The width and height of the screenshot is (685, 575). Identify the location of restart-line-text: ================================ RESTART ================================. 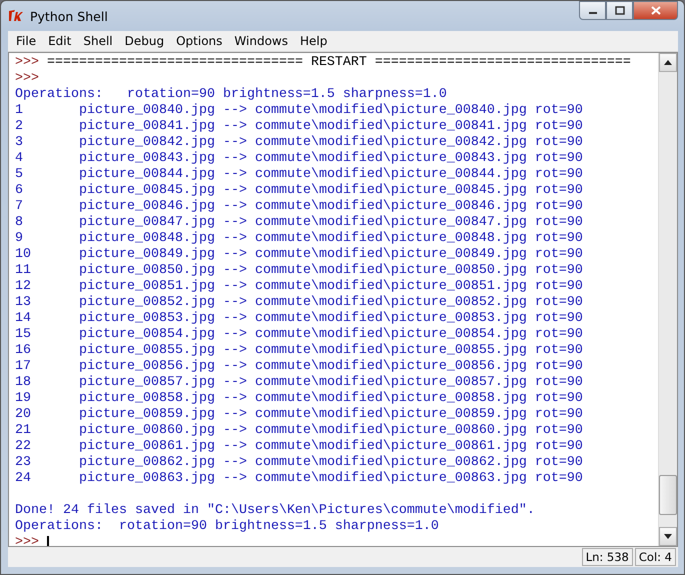
(339, 63).